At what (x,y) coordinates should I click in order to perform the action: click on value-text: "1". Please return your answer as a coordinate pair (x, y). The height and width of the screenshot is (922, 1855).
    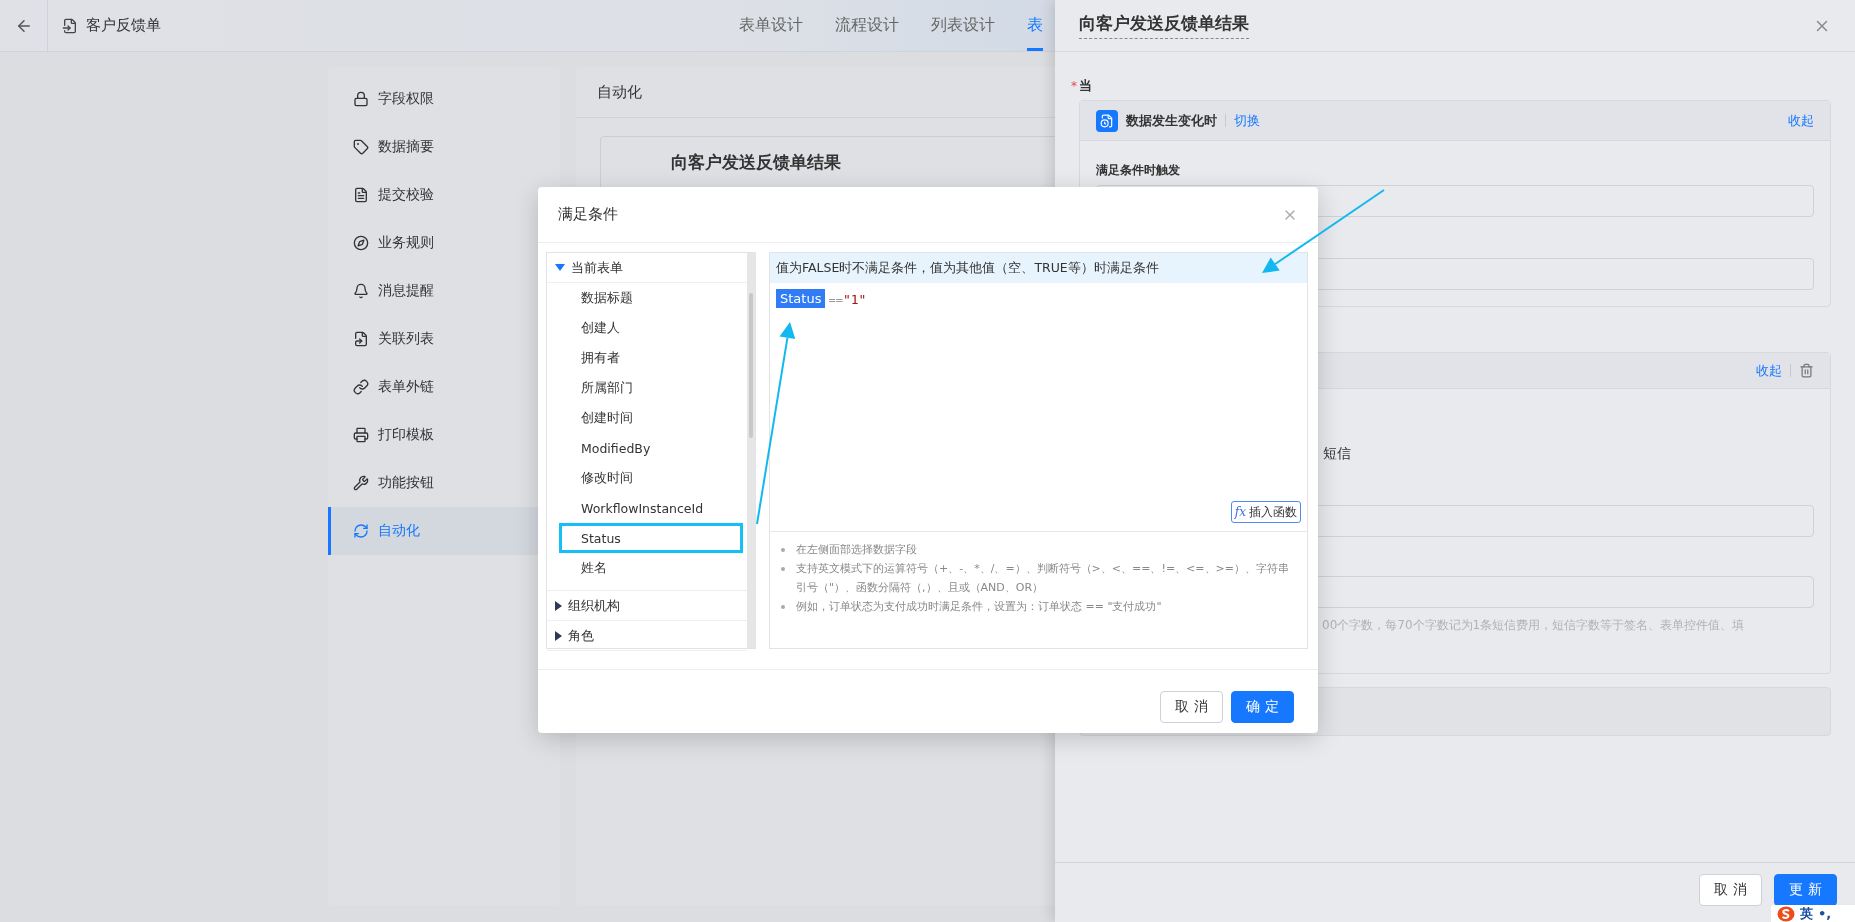
    Looking at the image, I should click on (854, 300).